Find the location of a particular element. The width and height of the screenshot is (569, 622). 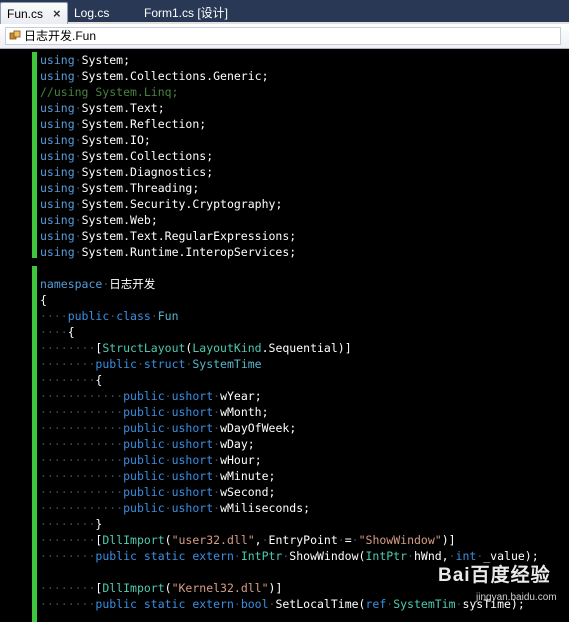

code-line-dllimport: ········[DllImport("Kernel32.dll")] is located at coordinates (161, 588).